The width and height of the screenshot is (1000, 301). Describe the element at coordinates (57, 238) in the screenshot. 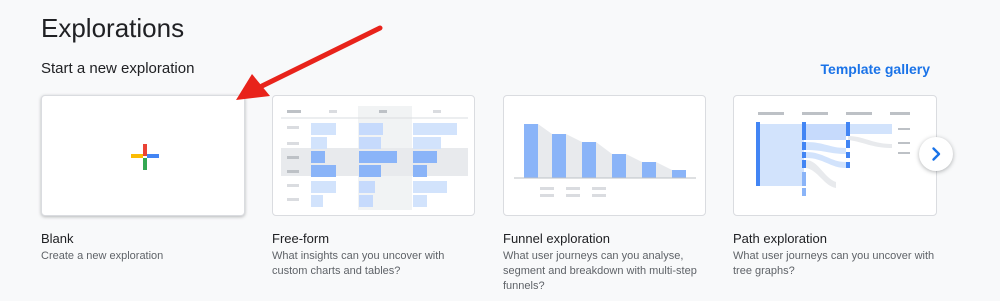

I see `blank-card-title: Blank` at that location.